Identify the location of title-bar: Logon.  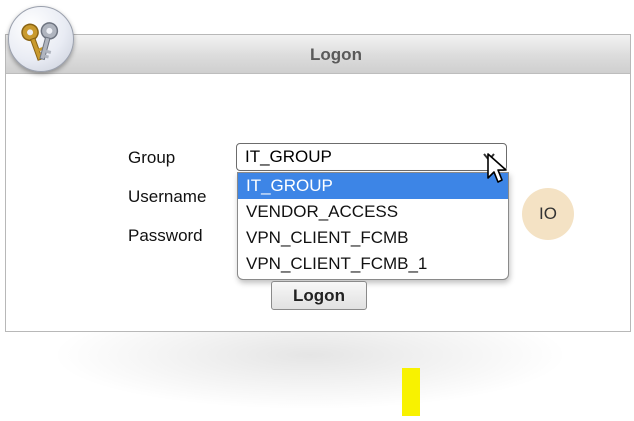
(318, 54).